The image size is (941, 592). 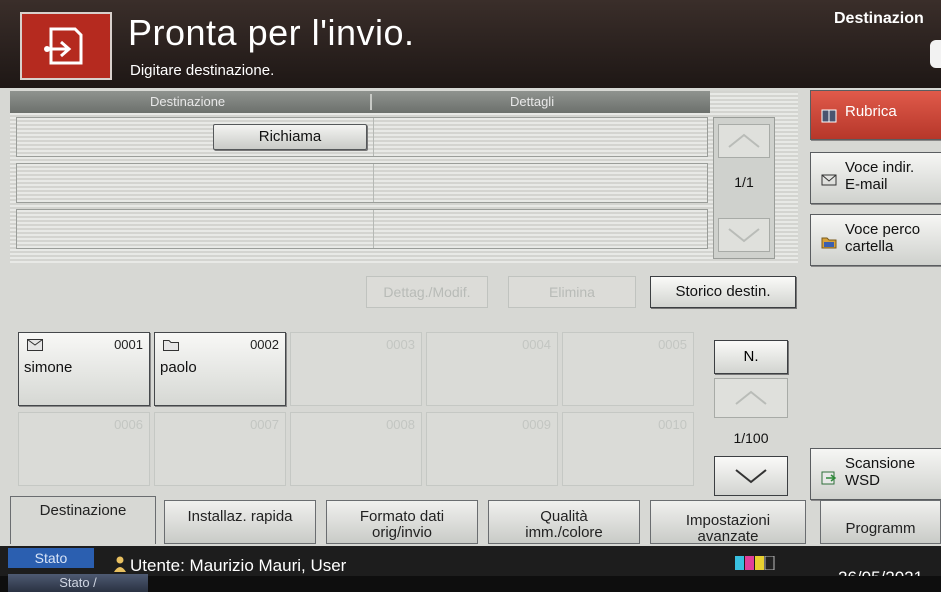 I want to click on tab-quality-line1: Qualità, so click(x=564, y=516).